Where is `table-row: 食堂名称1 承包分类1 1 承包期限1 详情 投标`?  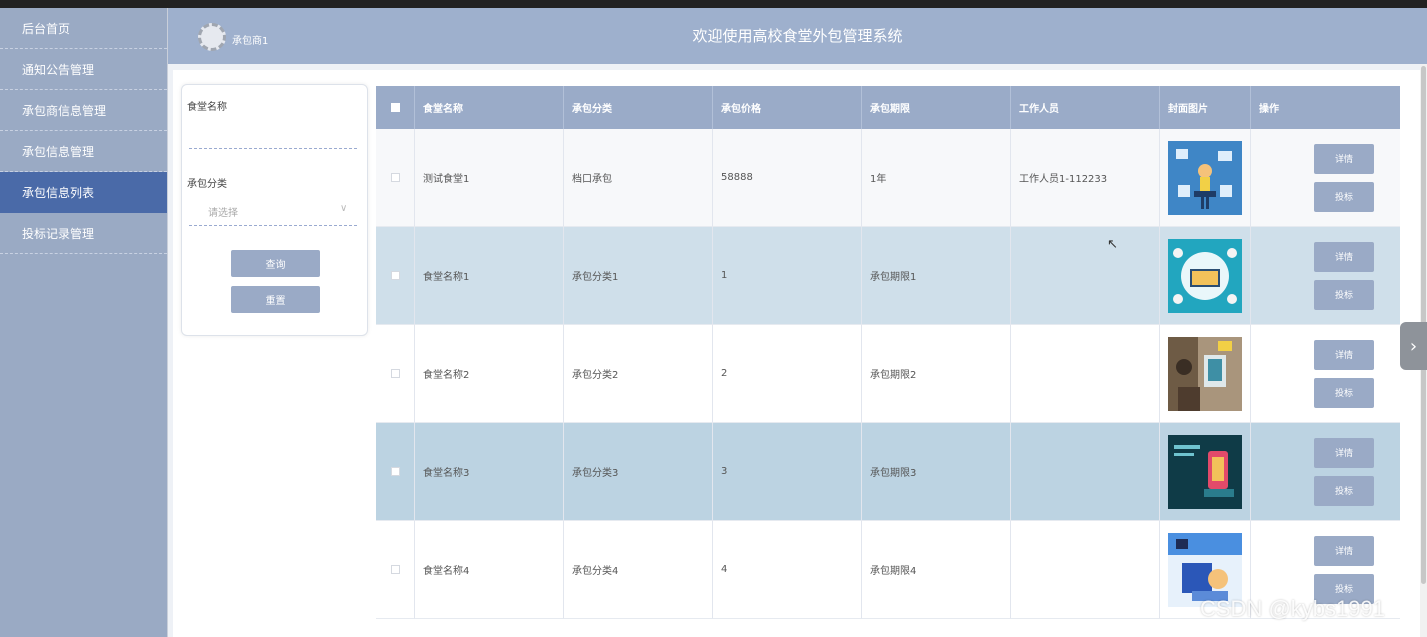 table-row: 食堂名称1 承包分类1 1 承包期限1 详情 投标 is located at coordinates (888, 276).